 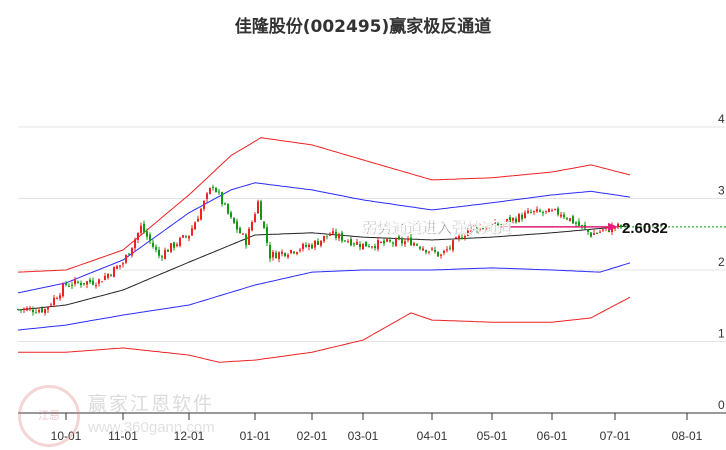 I want to click on band-outer-lower, so click(x=324, y=329).